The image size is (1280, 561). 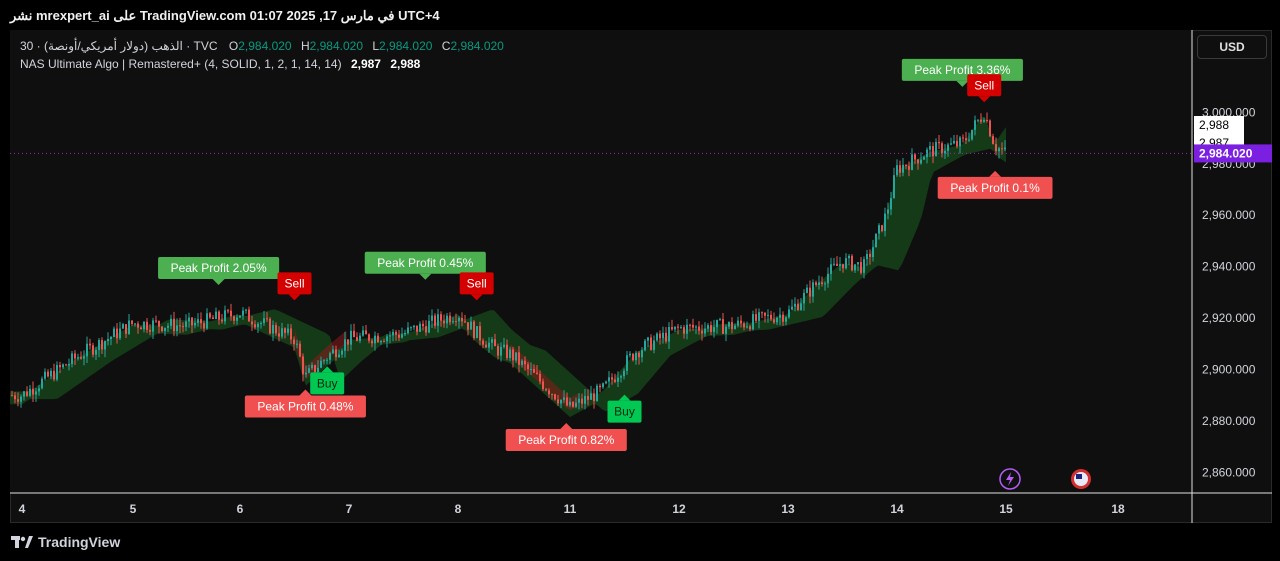 I want to click on time-tick-label: 4, so click(x=22, y=509).